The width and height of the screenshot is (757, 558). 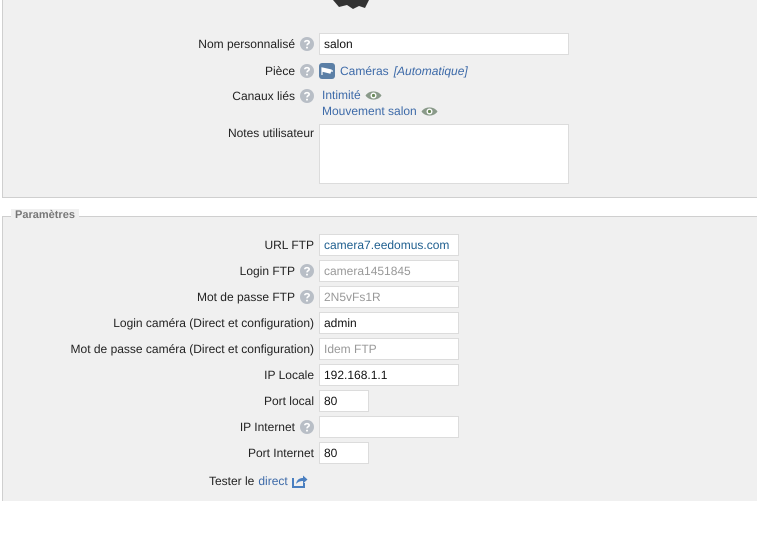 I want to click on external-link-icon, so click(x=300, y=481).